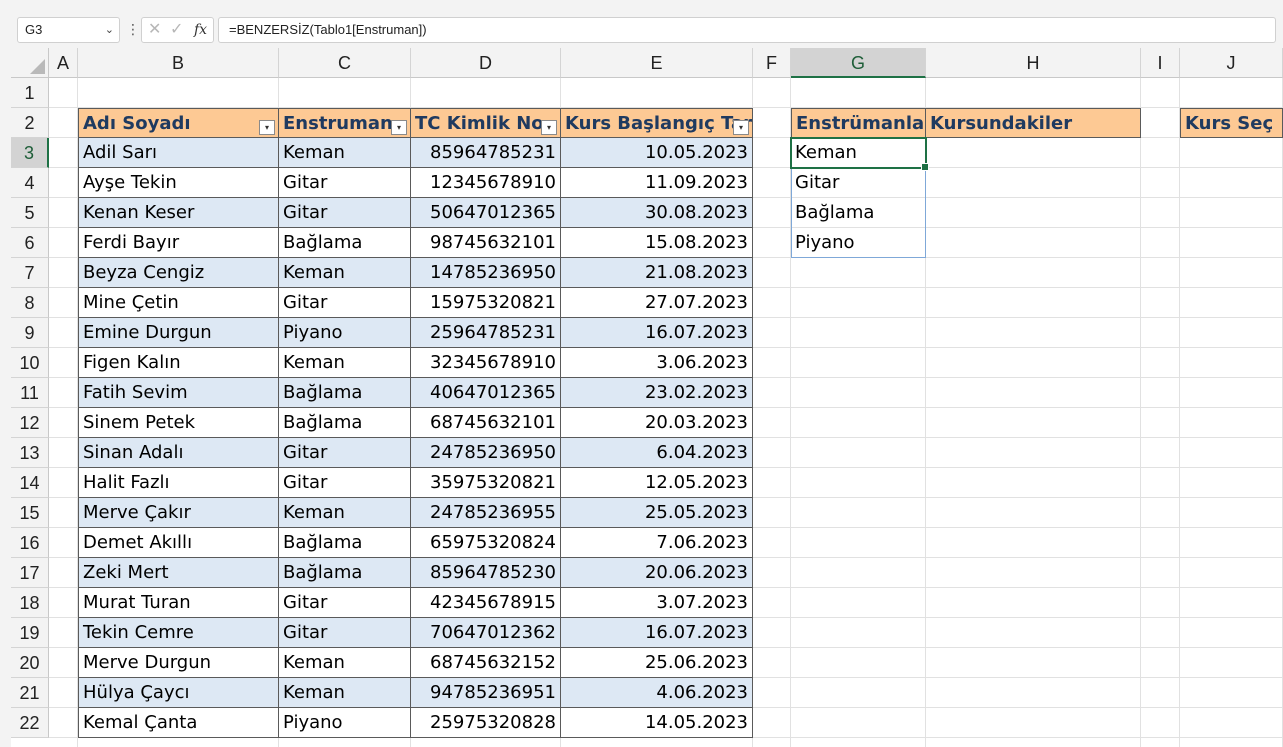 The image size is (1283, 747). What do you see at coordinates (657, 693) in the screenshot?
I see `table-cell: 4.06.2023` at bounding box center [657, 693].